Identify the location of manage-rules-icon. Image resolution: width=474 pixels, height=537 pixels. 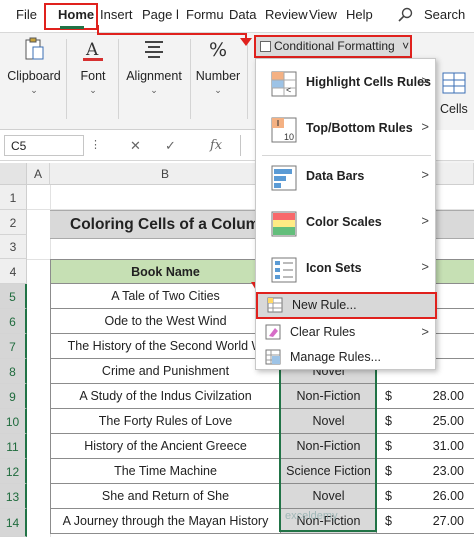
(273, 357).